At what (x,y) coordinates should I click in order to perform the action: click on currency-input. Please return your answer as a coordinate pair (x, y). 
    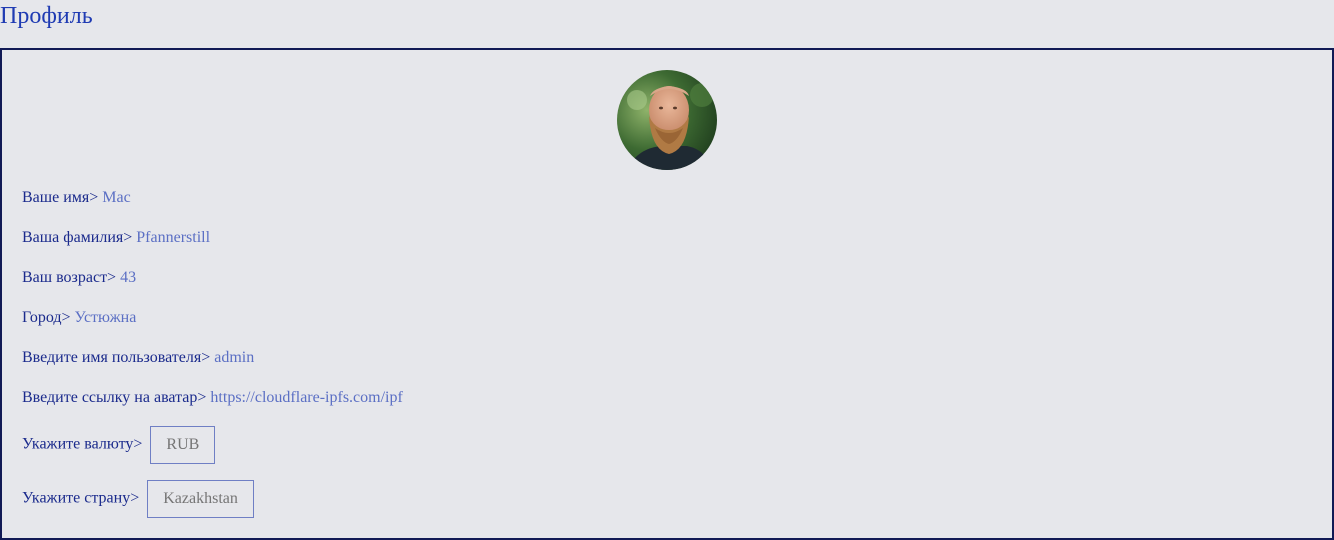
    Looking at the image, I should click on (183, 445).